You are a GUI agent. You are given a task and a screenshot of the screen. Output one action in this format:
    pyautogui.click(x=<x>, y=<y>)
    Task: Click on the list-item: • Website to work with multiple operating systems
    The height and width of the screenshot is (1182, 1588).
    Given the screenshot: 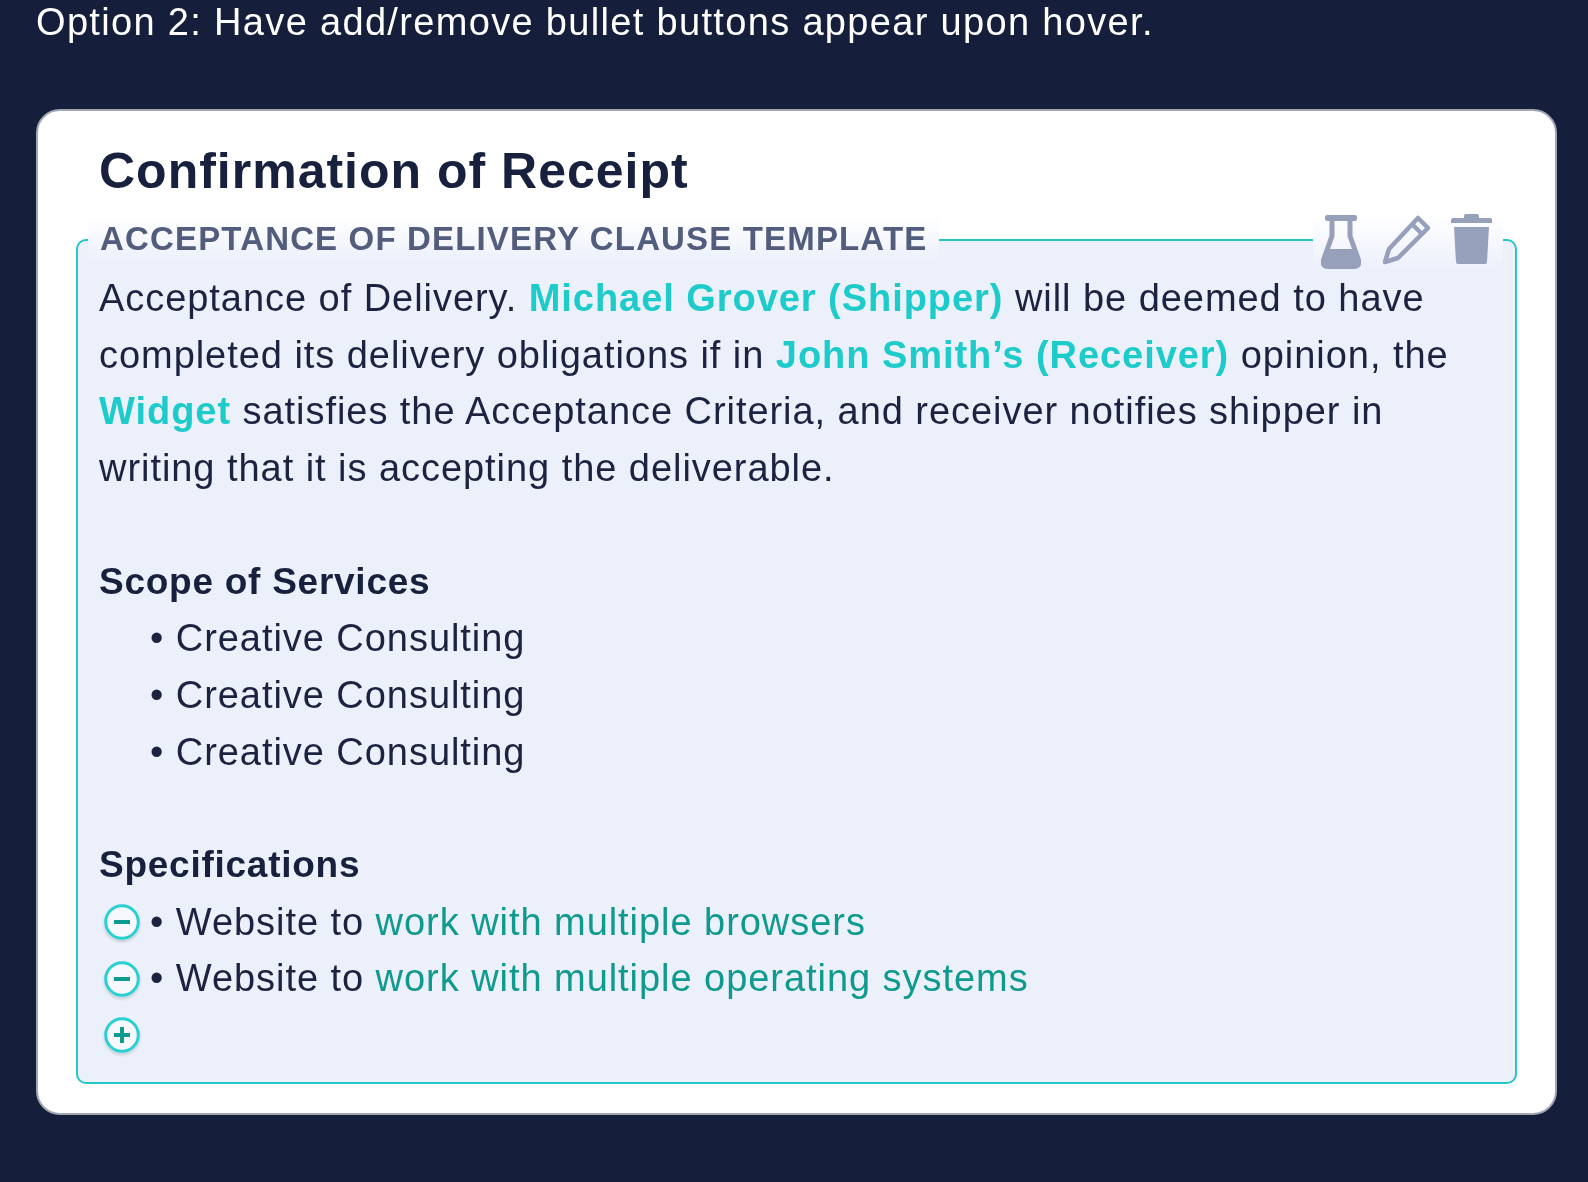 What is the action you would take?
    pyautogui.click(x=589, y=979)
    